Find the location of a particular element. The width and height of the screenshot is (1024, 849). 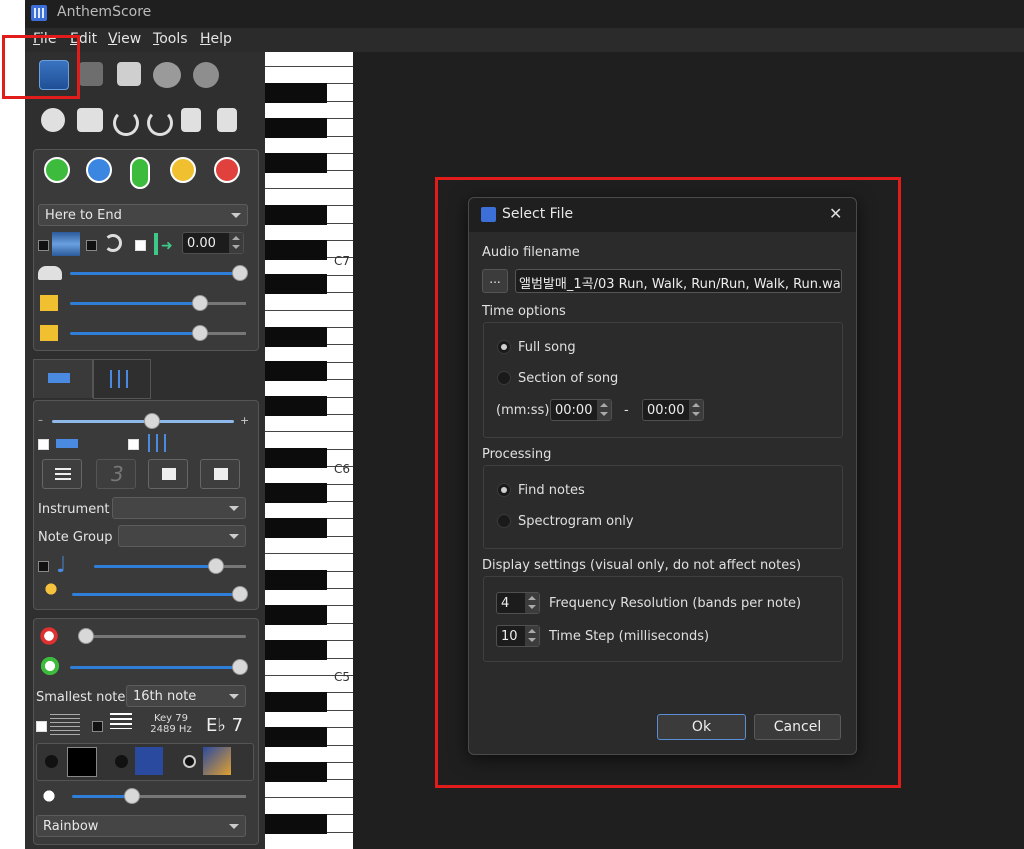

volume-slider is located at coordinates (158, 303).